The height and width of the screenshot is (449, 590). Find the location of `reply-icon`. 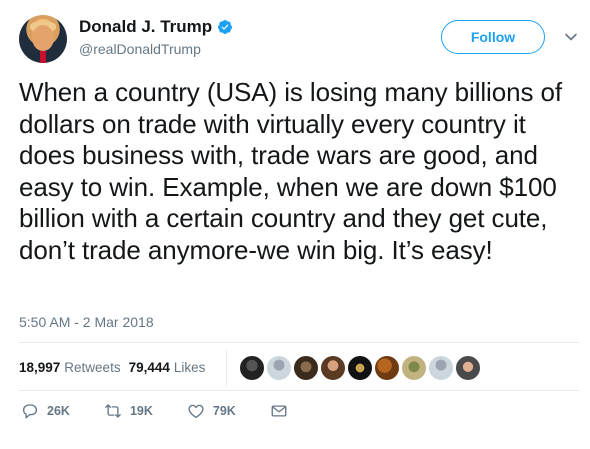

reply-icon is located at coordinates (30, 411).